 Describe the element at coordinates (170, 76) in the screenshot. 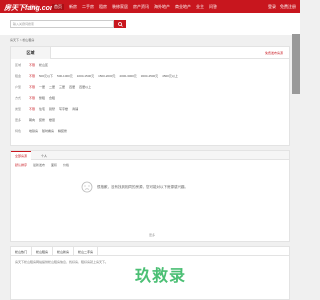

I see `filter-option: 4500元以上` at that location.